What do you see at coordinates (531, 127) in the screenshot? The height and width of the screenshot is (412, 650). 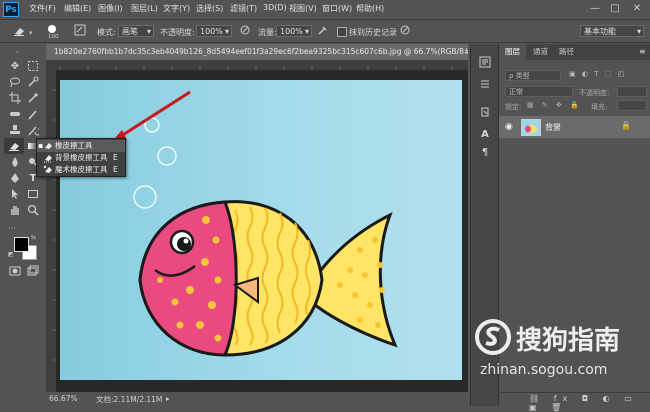 I see `layer-thumbnail` at bounding box center [531, 127].